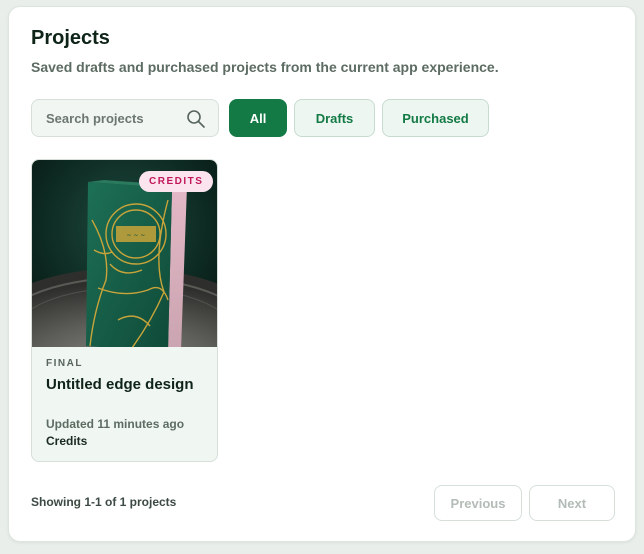  Describe the element at coordinates (334, 118) in the screenshot. I see `filter-drafts-button: Drafts` at that location.